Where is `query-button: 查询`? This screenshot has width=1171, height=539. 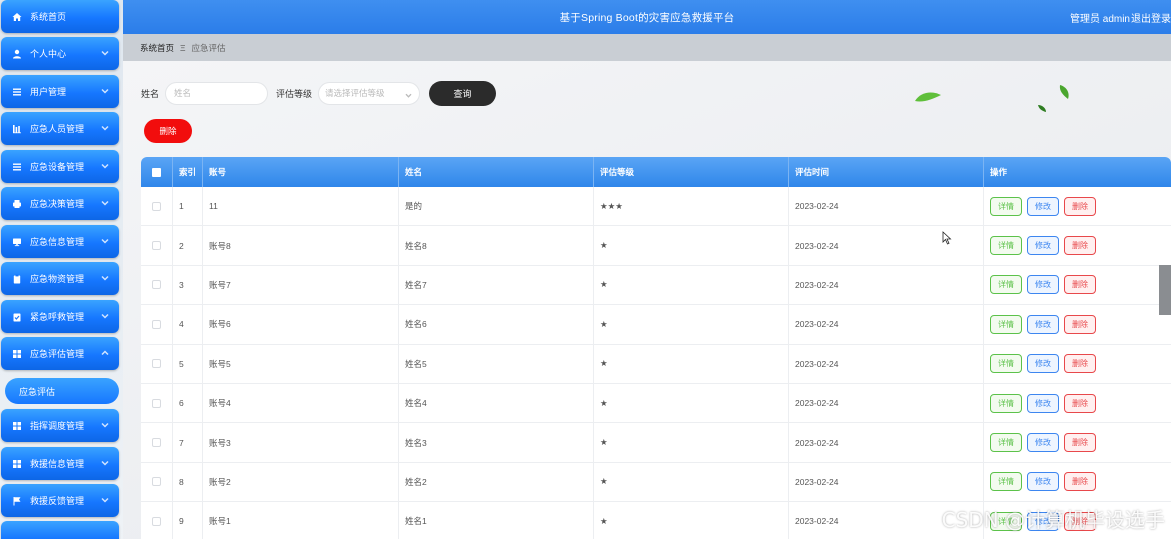
query-button: 查询 is located at coordinates (463, 93).